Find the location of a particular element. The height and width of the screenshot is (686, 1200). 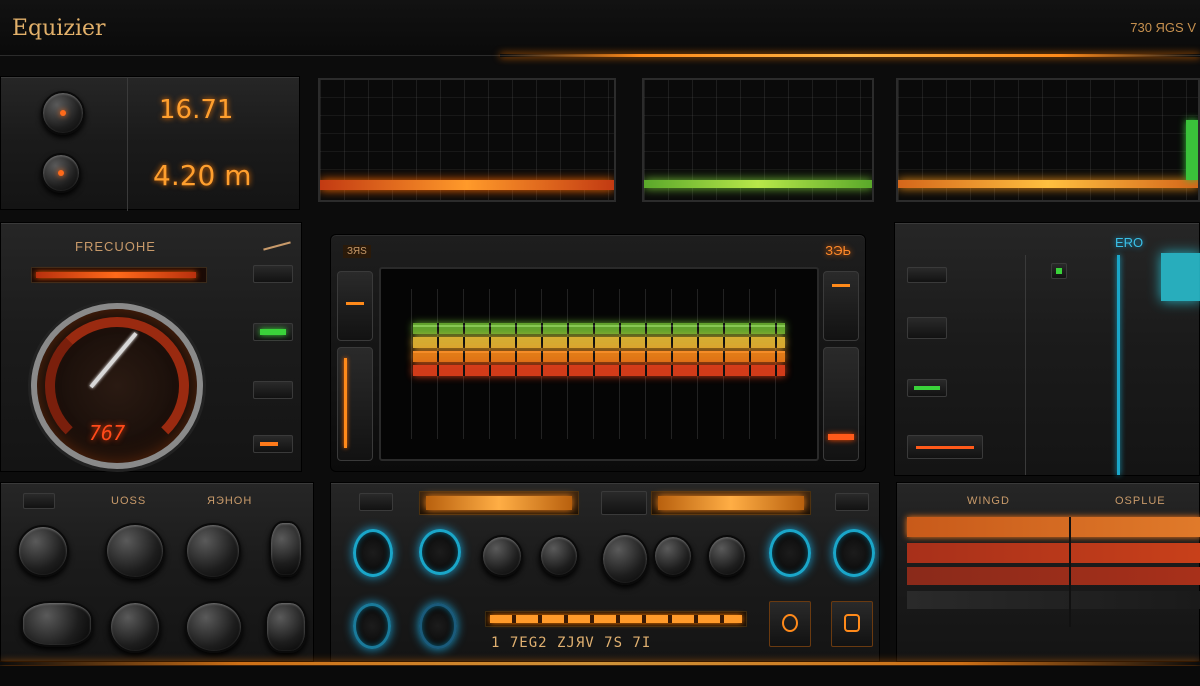

bottom-left-panel: UOSS ЯЭНОН is located at coordinates (157, 572).